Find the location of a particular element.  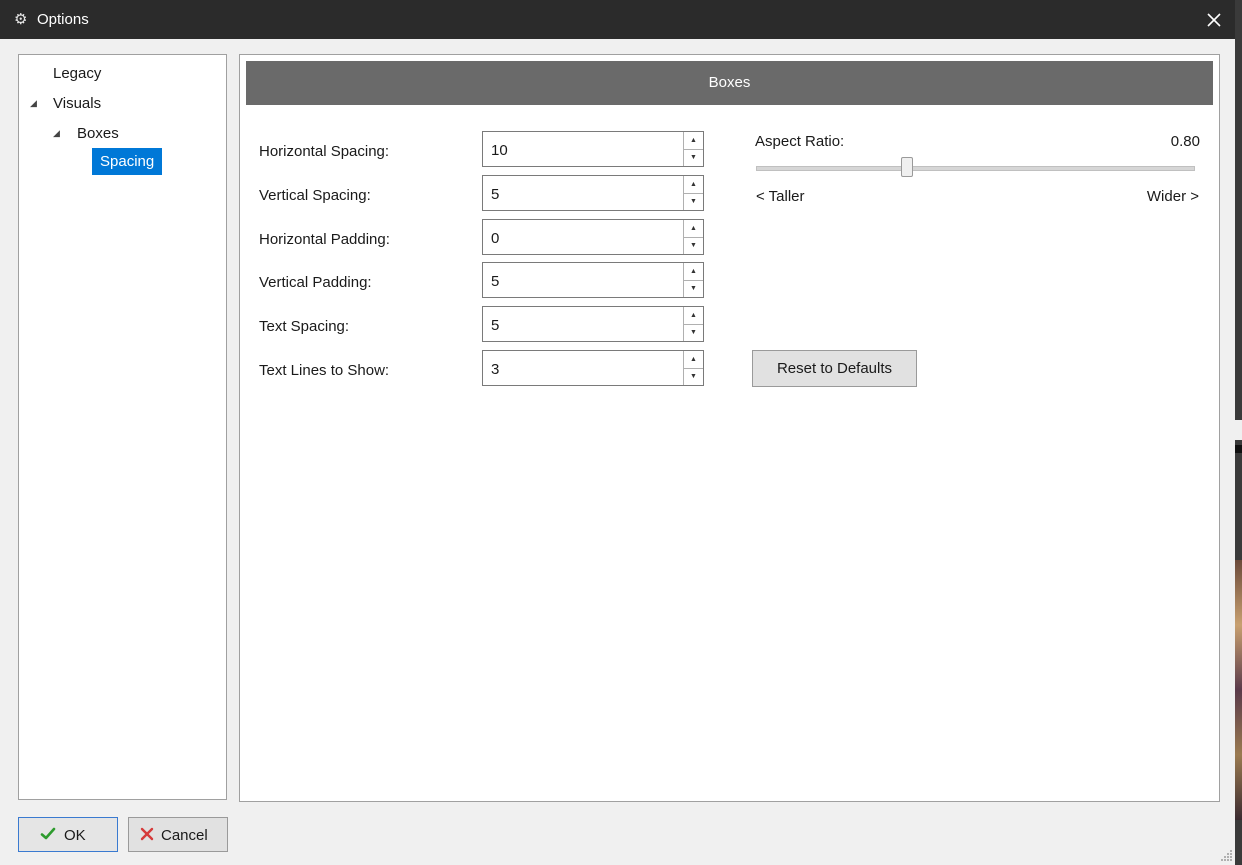

gear-icon: ⚙ is located at coordinates (21, 19).